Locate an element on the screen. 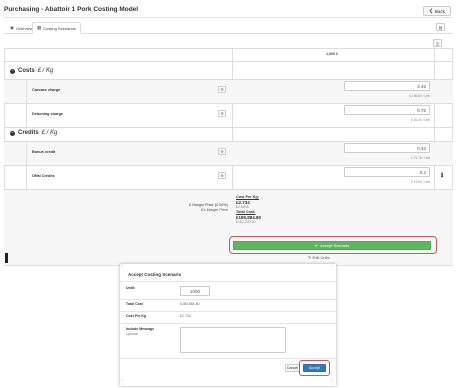 The width and height of the screenshot is (457, 388). include-message-text: Include Message is located at coordinates (140, 329).